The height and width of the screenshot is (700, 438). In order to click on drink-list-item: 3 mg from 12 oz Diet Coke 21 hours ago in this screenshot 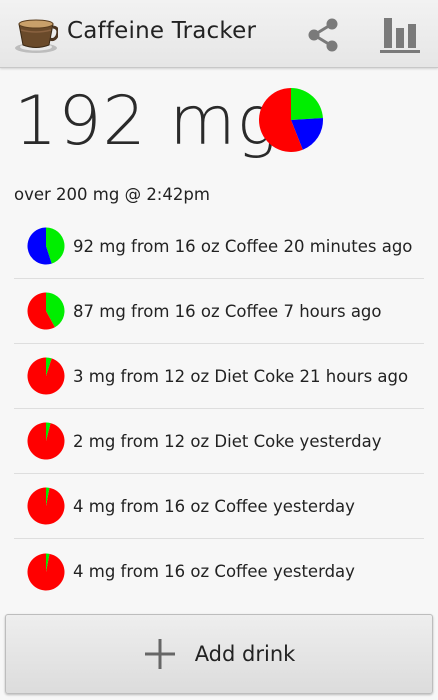, I will do `click(219, 376)`.